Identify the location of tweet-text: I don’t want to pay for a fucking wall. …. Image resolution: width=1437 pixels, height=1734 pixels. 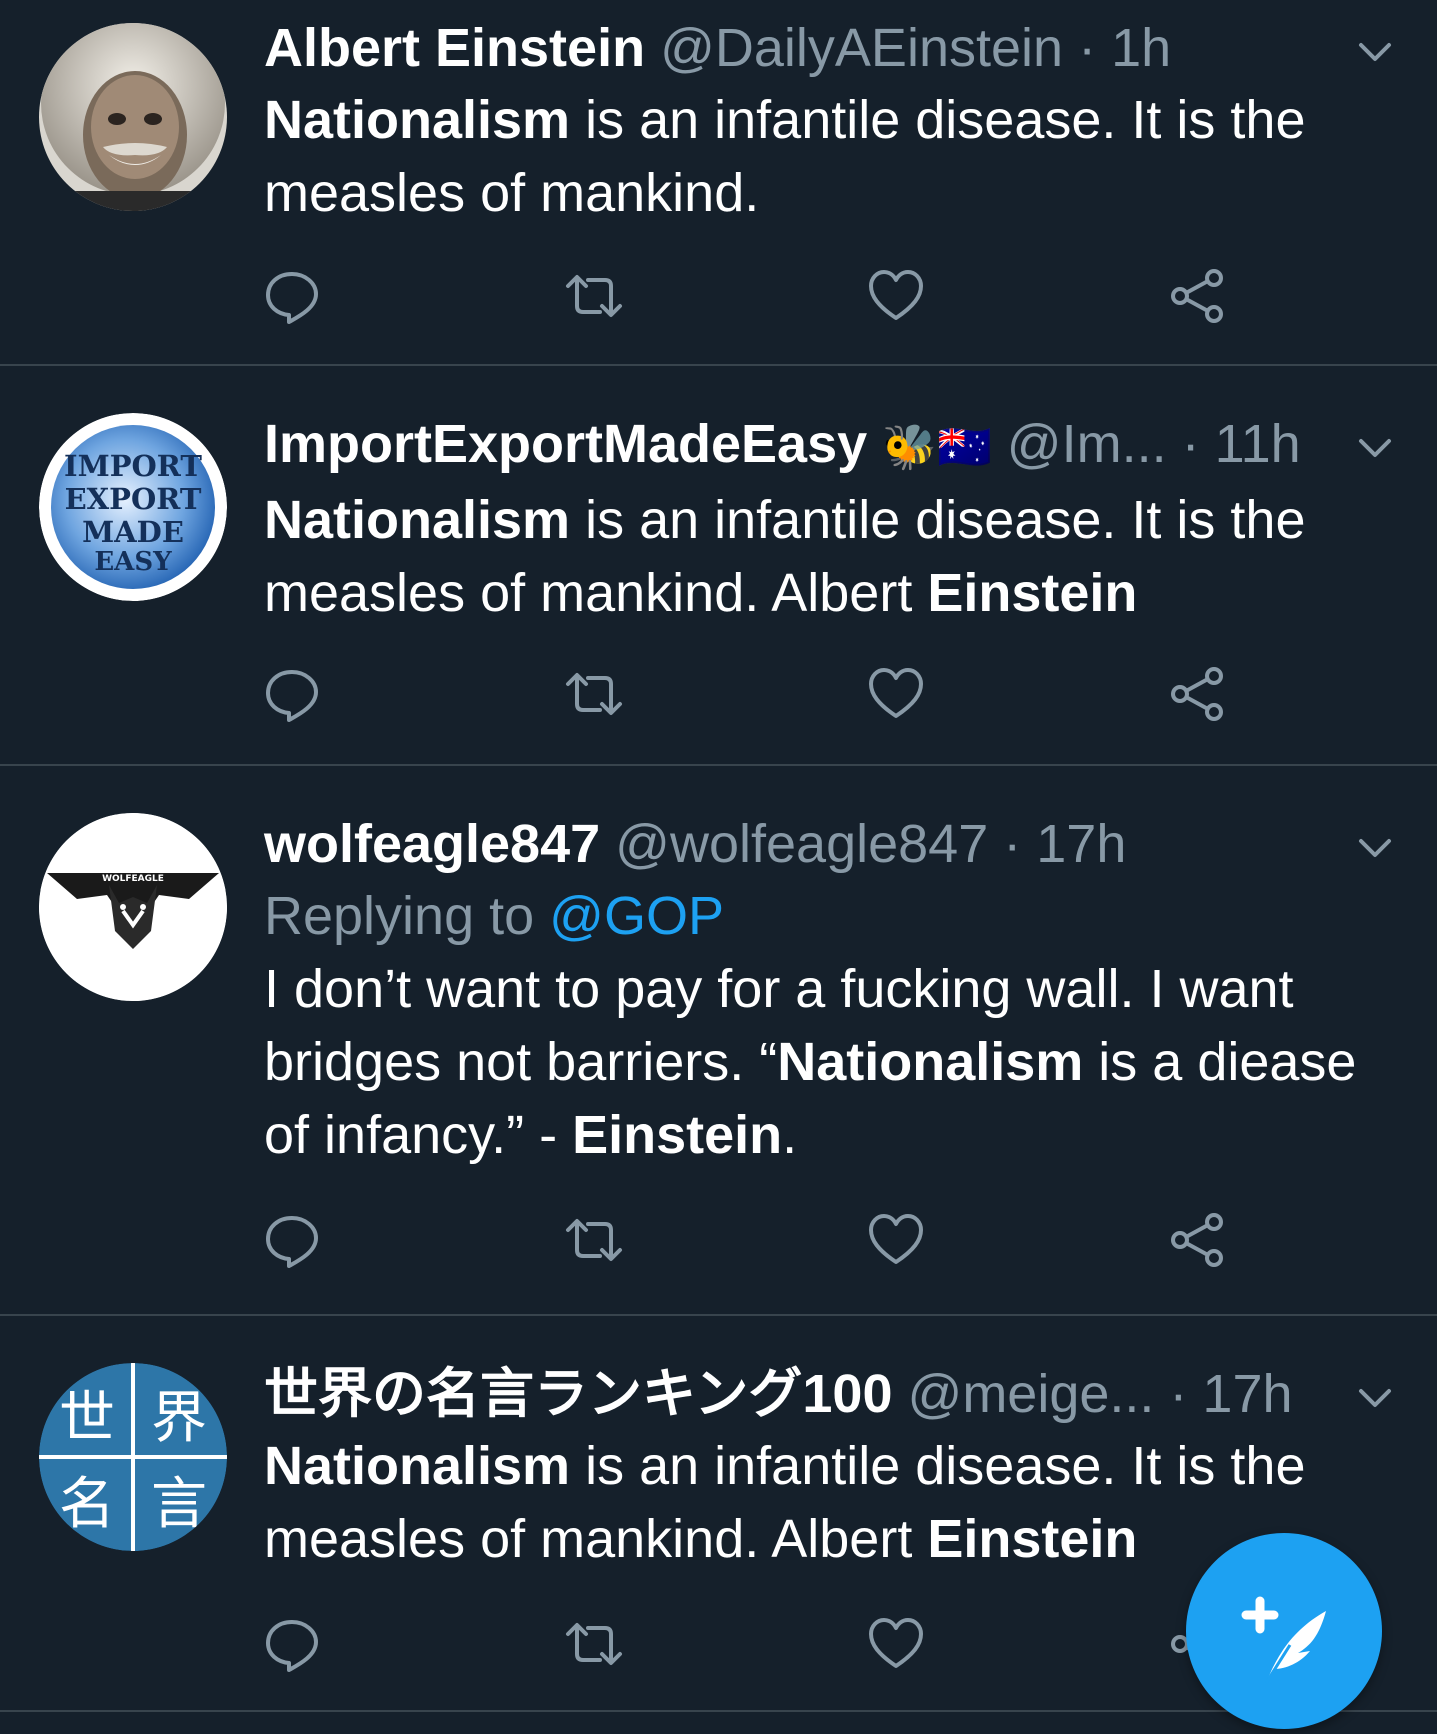
(829, 1062).